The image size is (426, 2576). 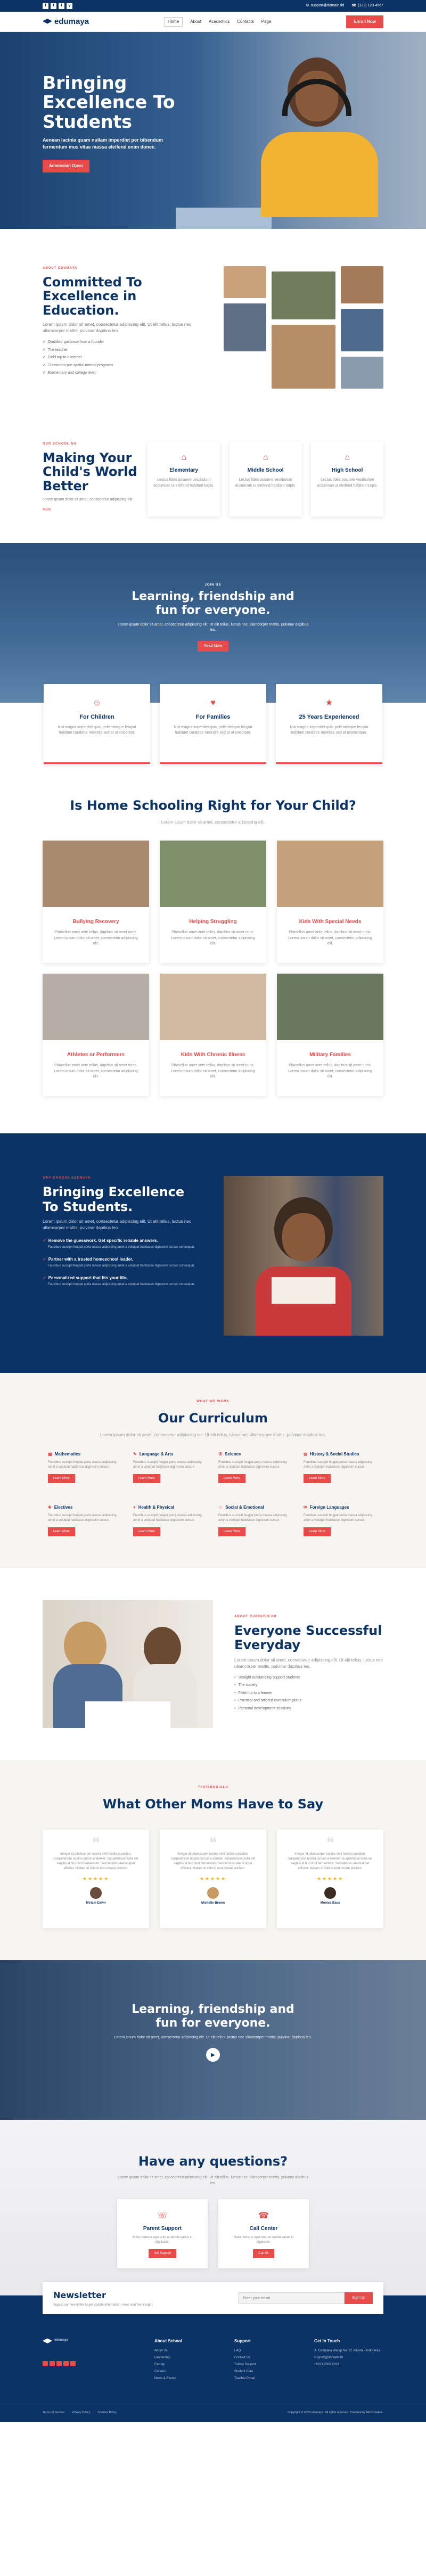 I want to click on instagram-icon, so click(x=59, y=2363).